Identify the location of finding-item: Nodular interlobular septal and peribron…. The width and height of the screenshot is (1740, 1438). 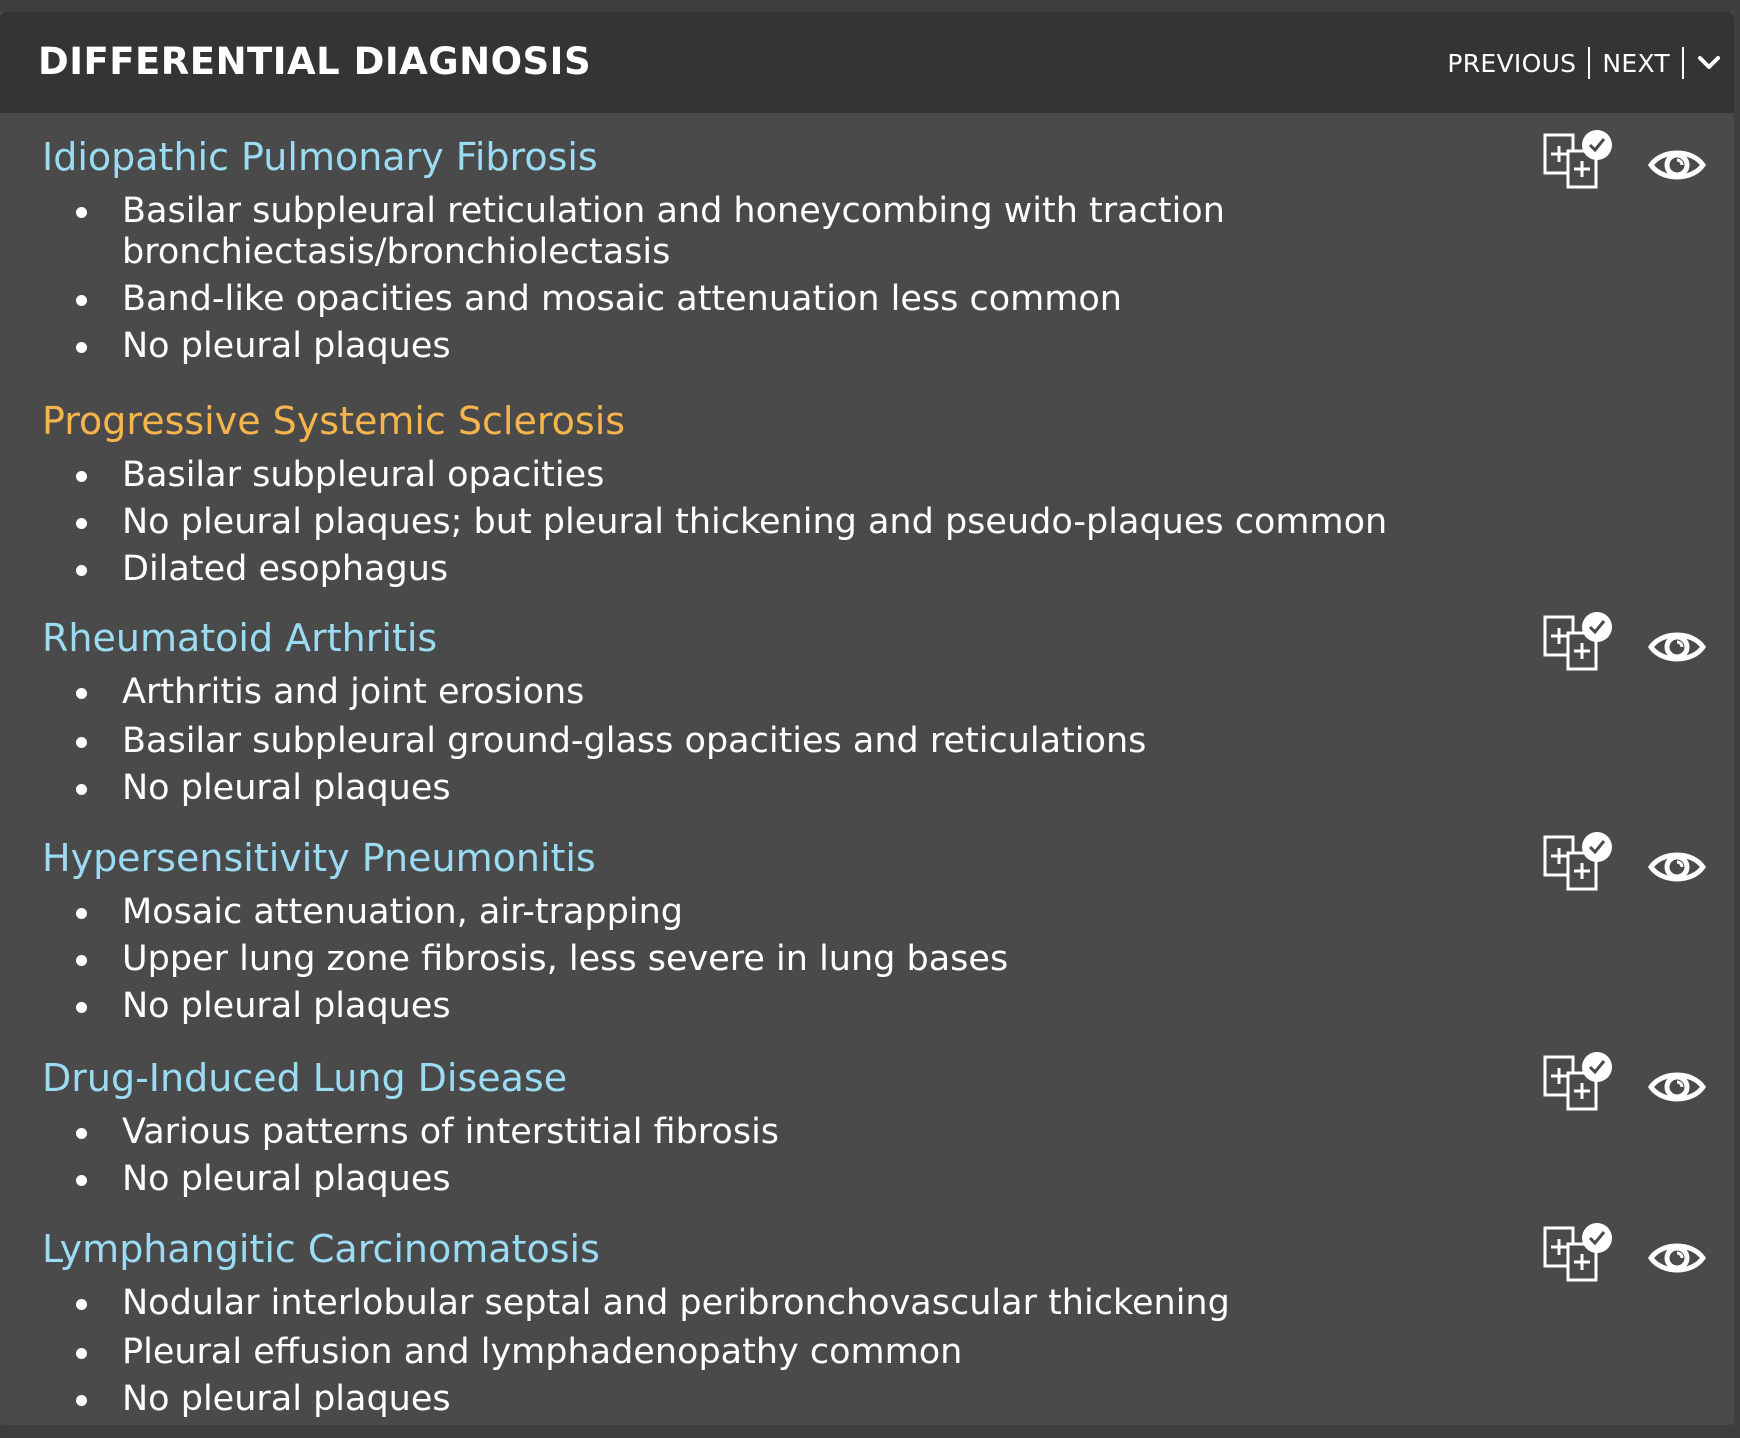
(615, 1303).